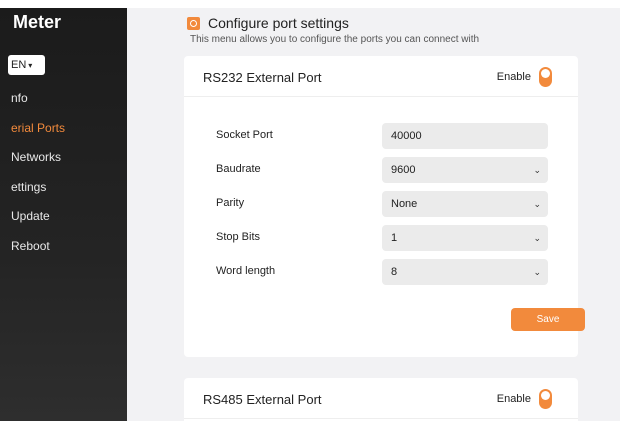 The width and height of the screenshot is (620, 421). I want to click on stop-bits-value: 1, so click(394, 238).